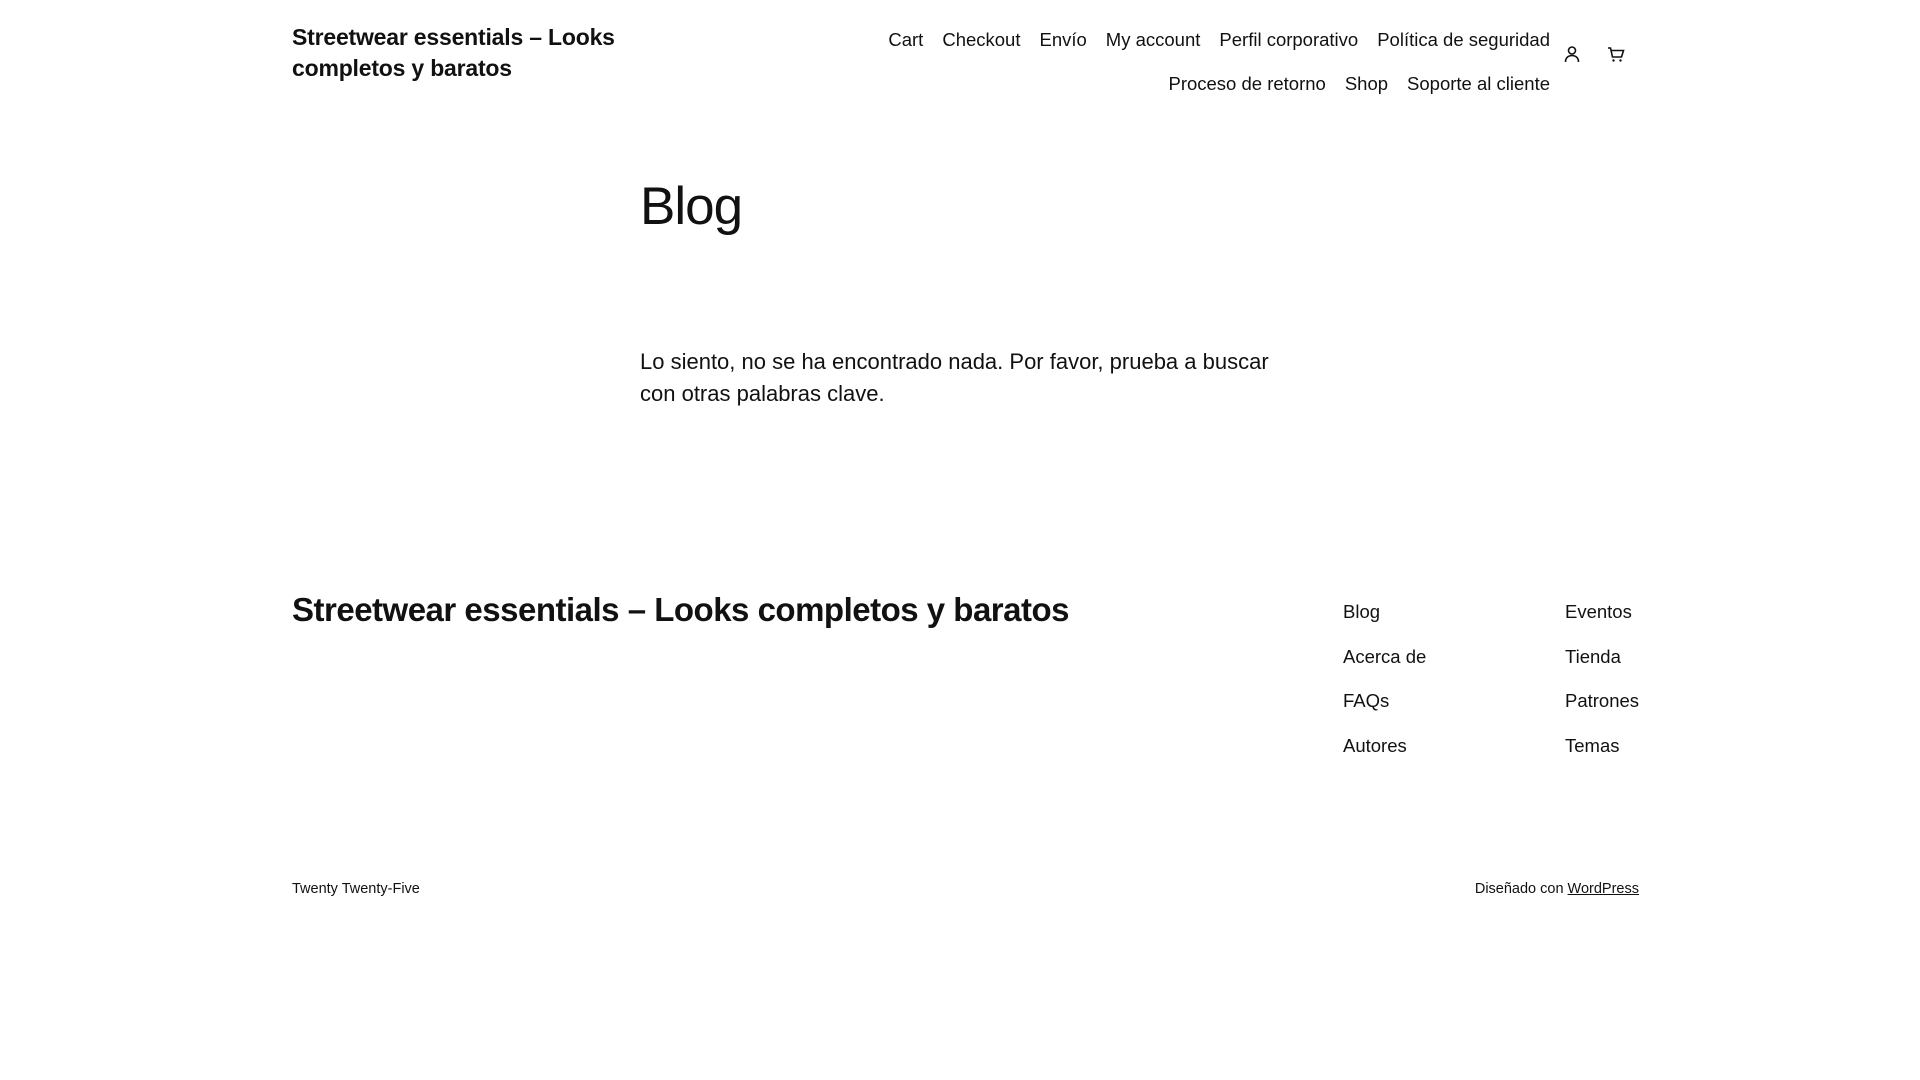  I want to click on nav-item-envio: Envío, so click(1062, 40).